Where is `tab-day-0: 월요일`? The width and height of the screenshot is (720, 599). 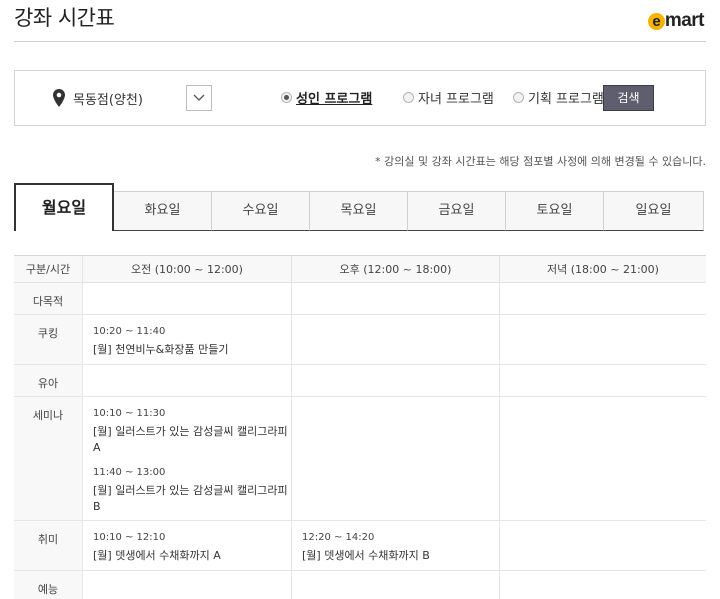
tab-day-0: 월요일 is located at coordinates (64, 207).